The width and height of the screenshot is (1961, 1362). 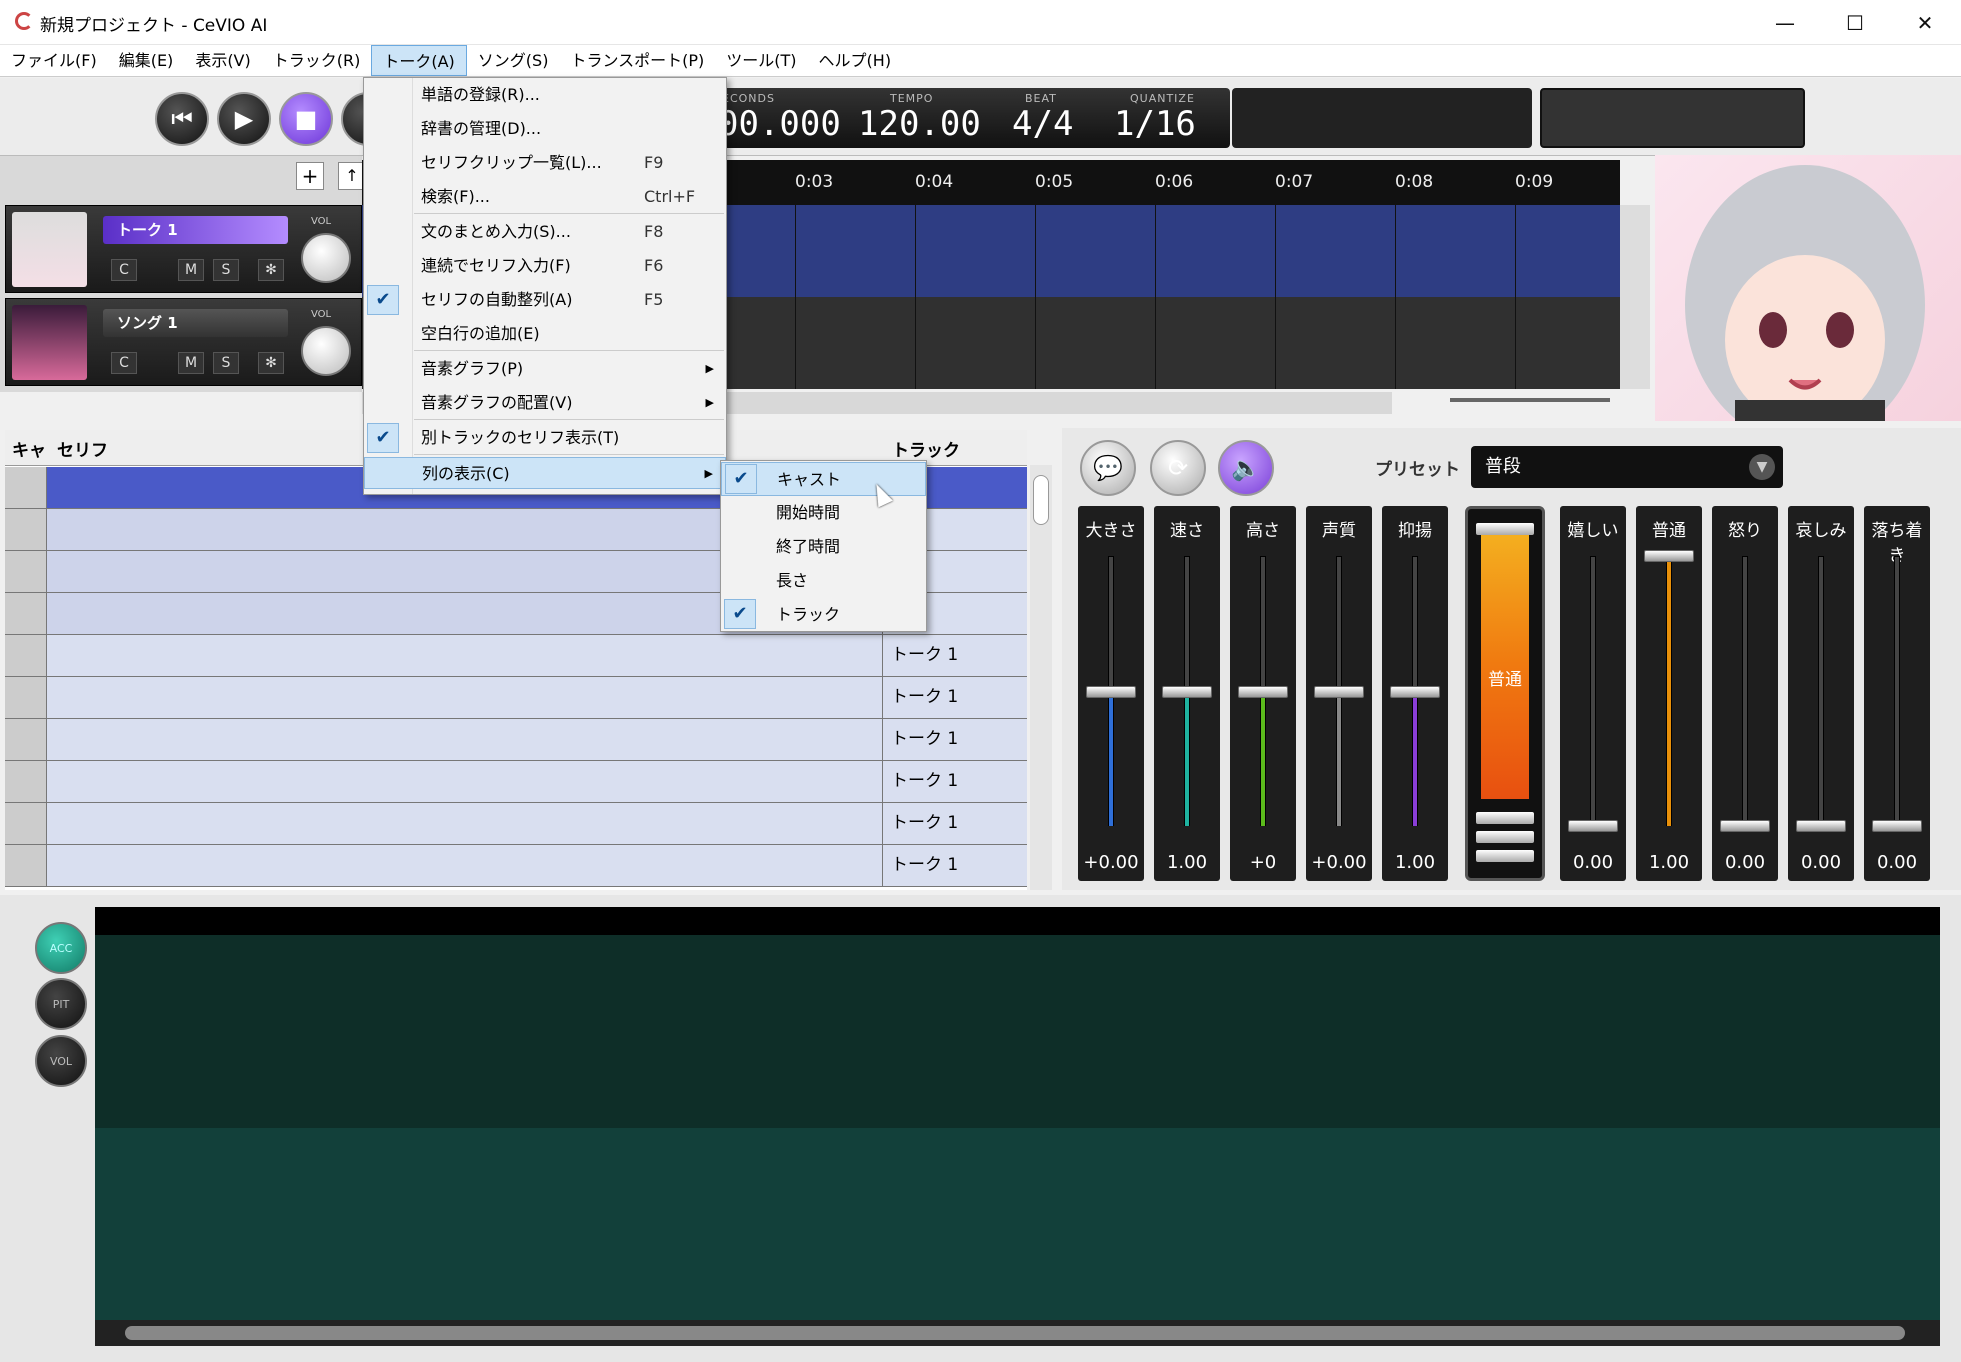 I want to click on menu-item: ファイル(F), so click(x=54, y=60).